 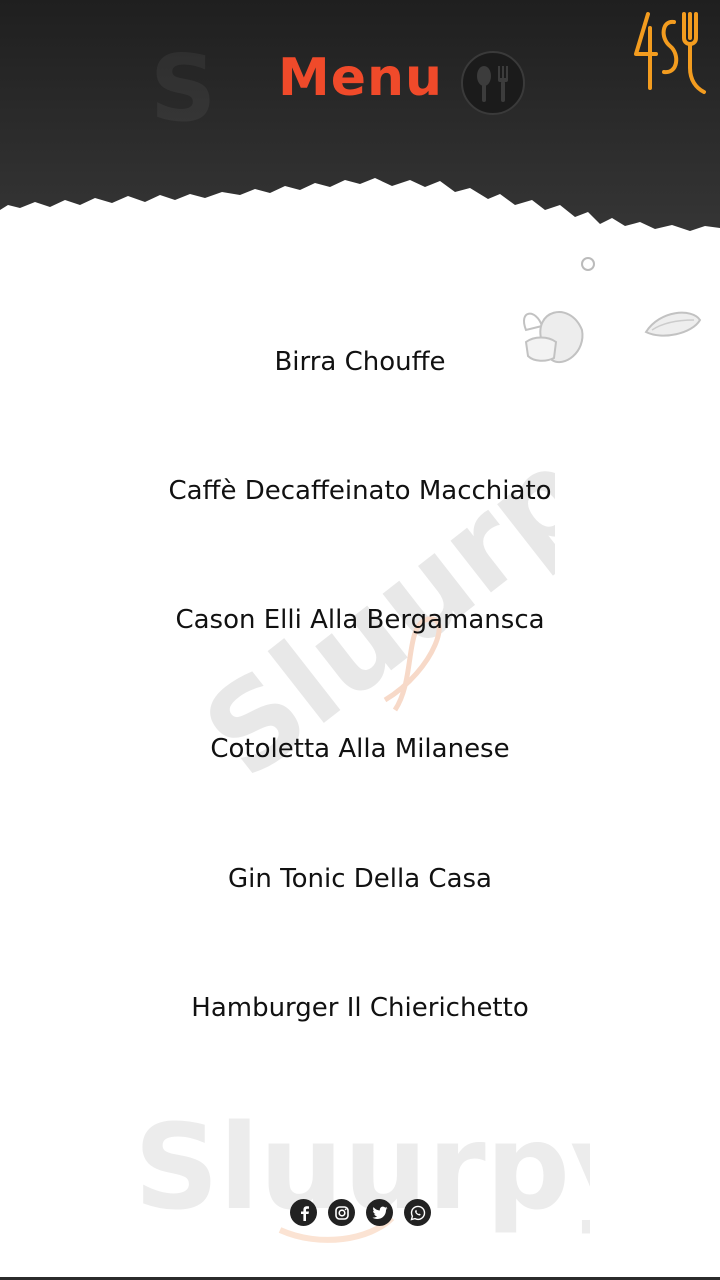 I want to click on menu-item-caffe-decaffeinato-macchiato: Caffè Decaffeinato Macchiato, so click(x=360, y=491).